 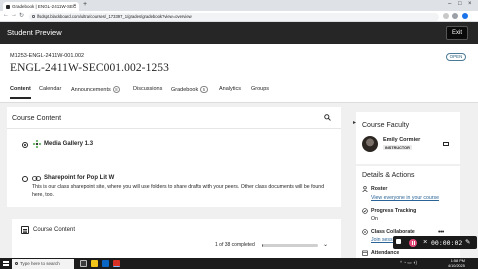 I want to click on blackboard-favicon-icon, so click(x=8, y=6).